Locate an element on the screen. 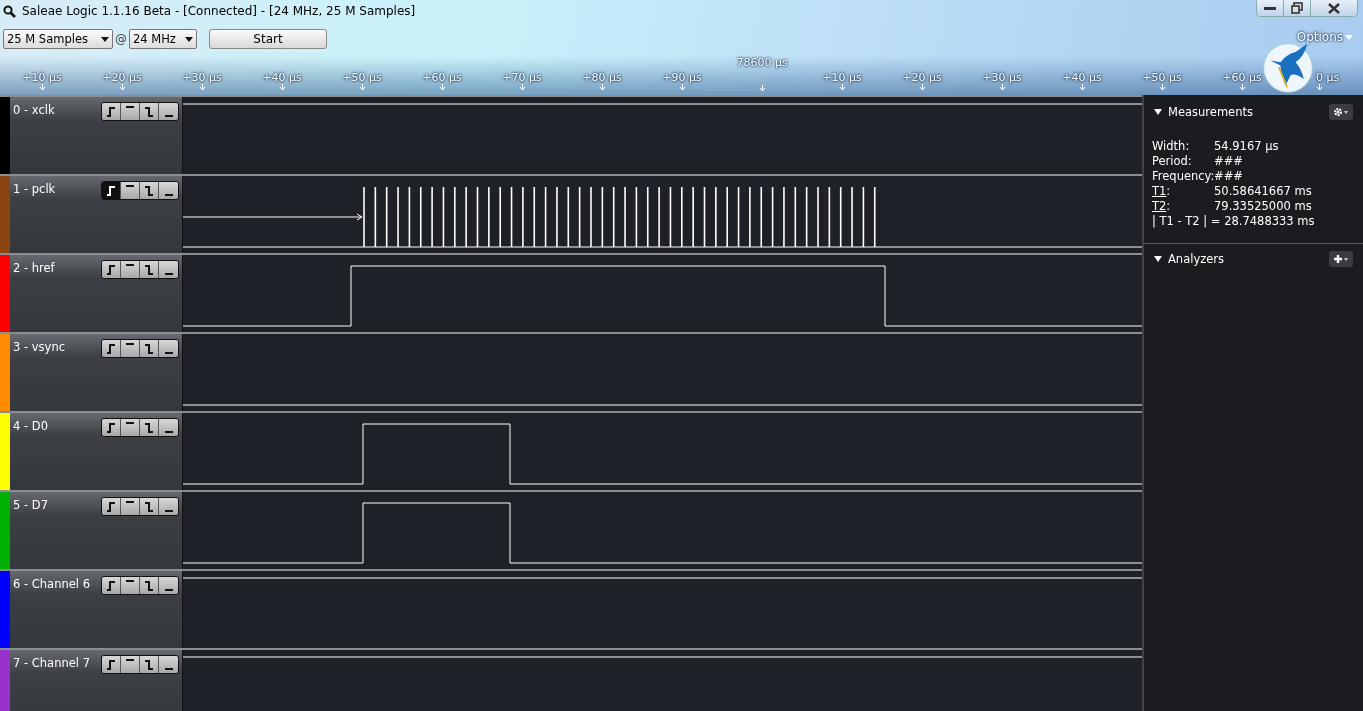  ruler-label: +90 µs is located at coordinates (682, 77).